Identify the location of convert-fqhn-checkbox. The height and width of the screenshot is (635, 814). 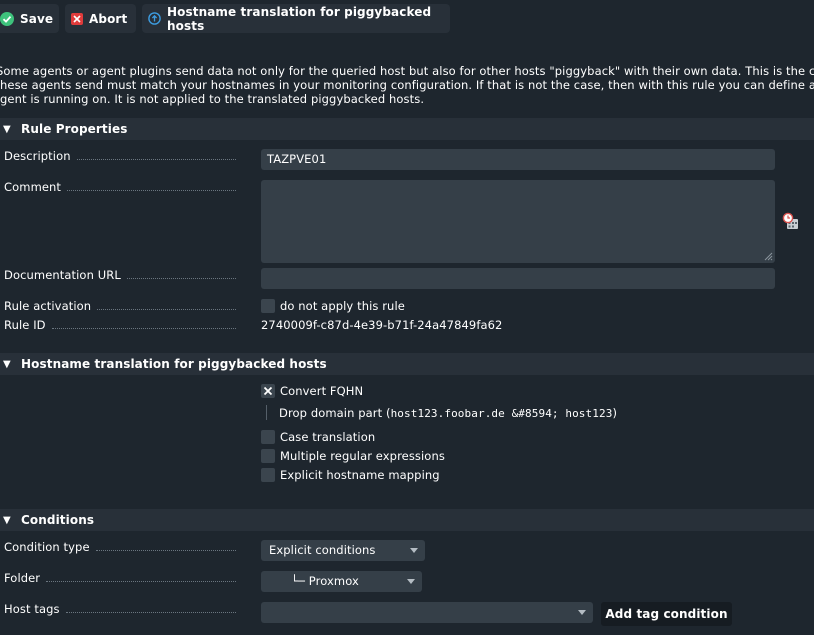
(268, 391).